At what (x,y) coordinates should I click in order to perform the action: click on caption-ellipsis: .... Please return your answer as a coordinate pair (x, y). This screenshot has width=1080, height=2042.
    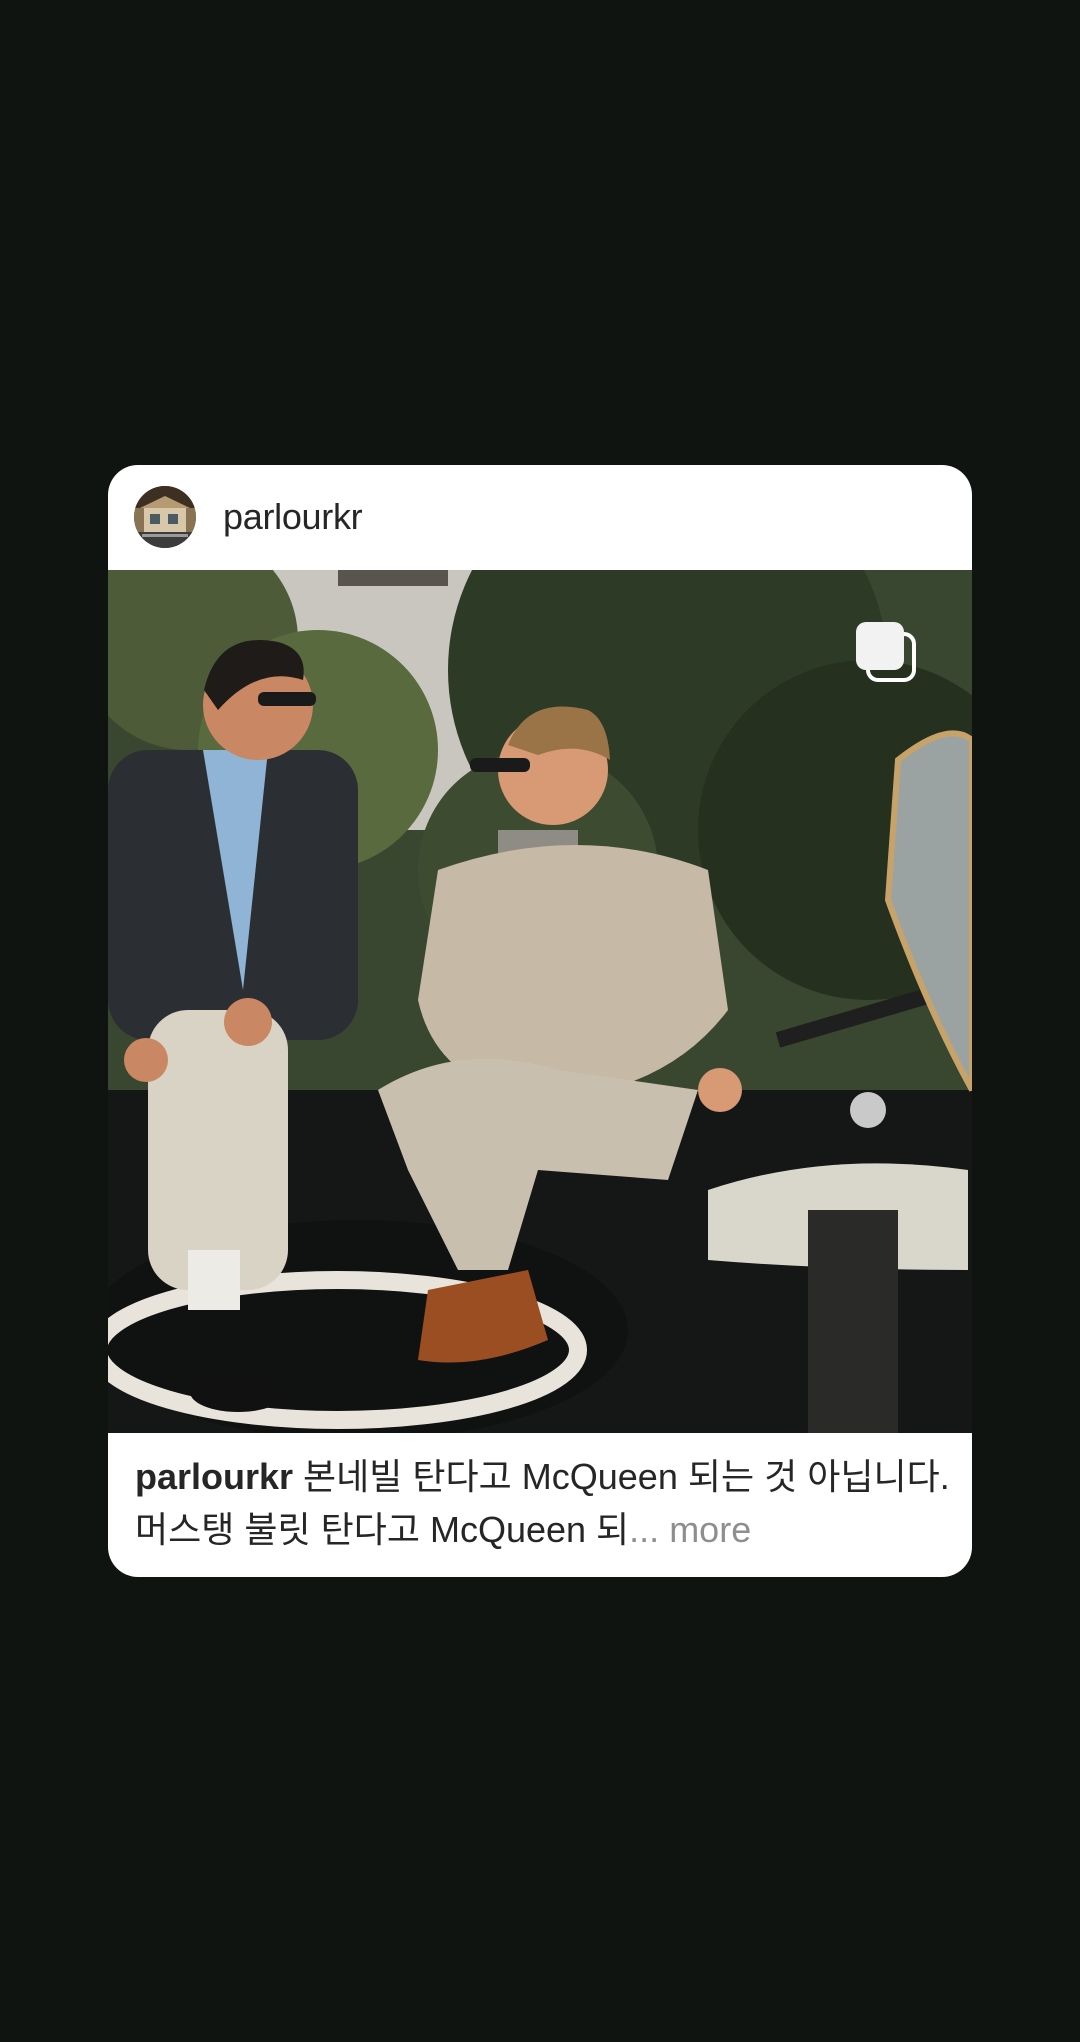
    Looking at the image, I should click on (644, 1529).